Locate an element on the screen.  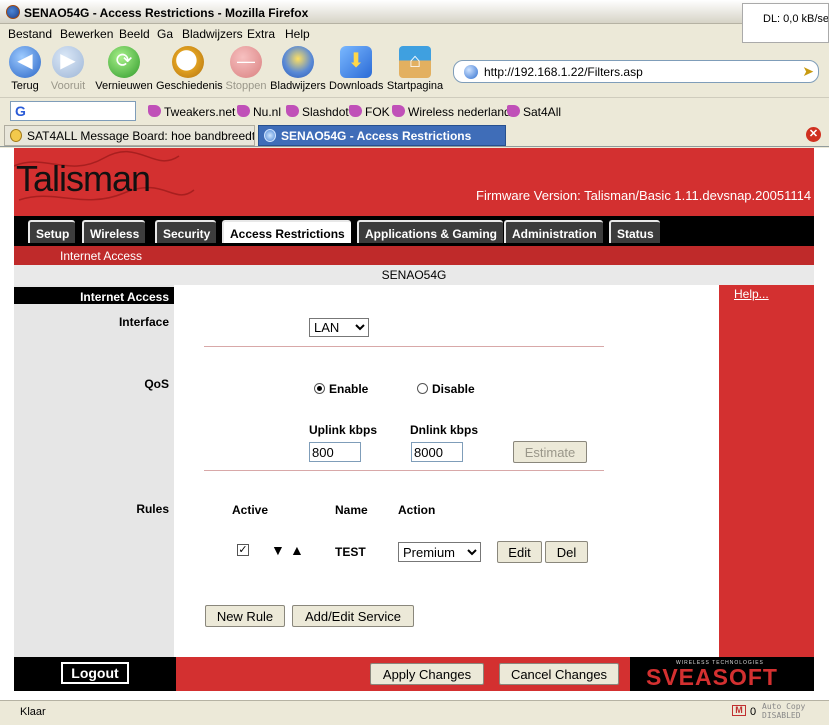
bookmark-slashdot: Slashdot is located at coordinates (317, 112).